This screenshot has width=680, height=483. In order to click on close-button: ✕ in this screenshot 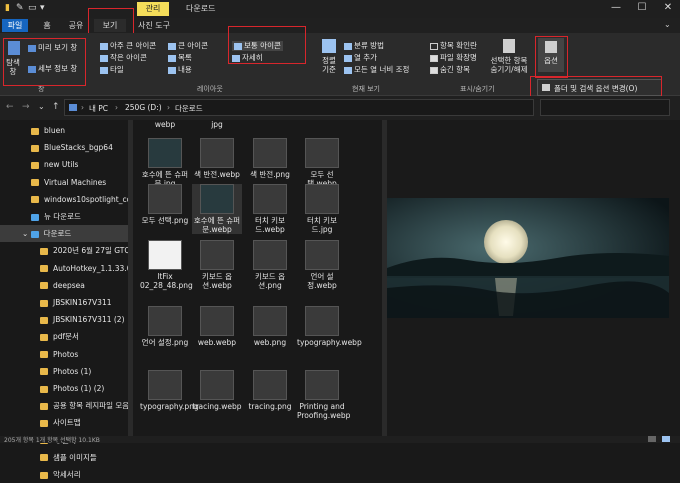, I will do `click(668, 9)`.